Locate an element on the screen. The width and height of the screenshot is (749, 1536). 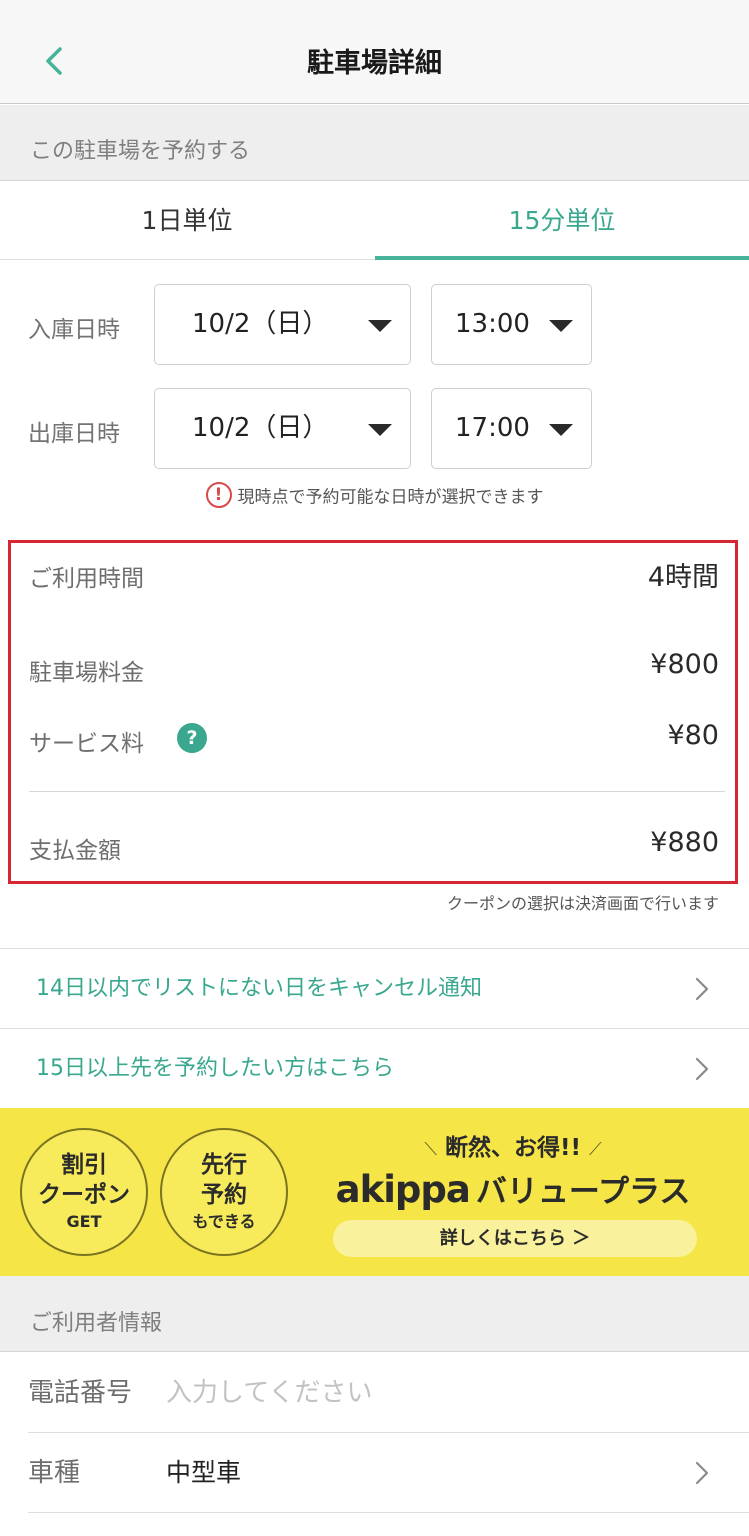
coupon-badge: 割引 クーポン GET is located at coordinates (84, 1192).